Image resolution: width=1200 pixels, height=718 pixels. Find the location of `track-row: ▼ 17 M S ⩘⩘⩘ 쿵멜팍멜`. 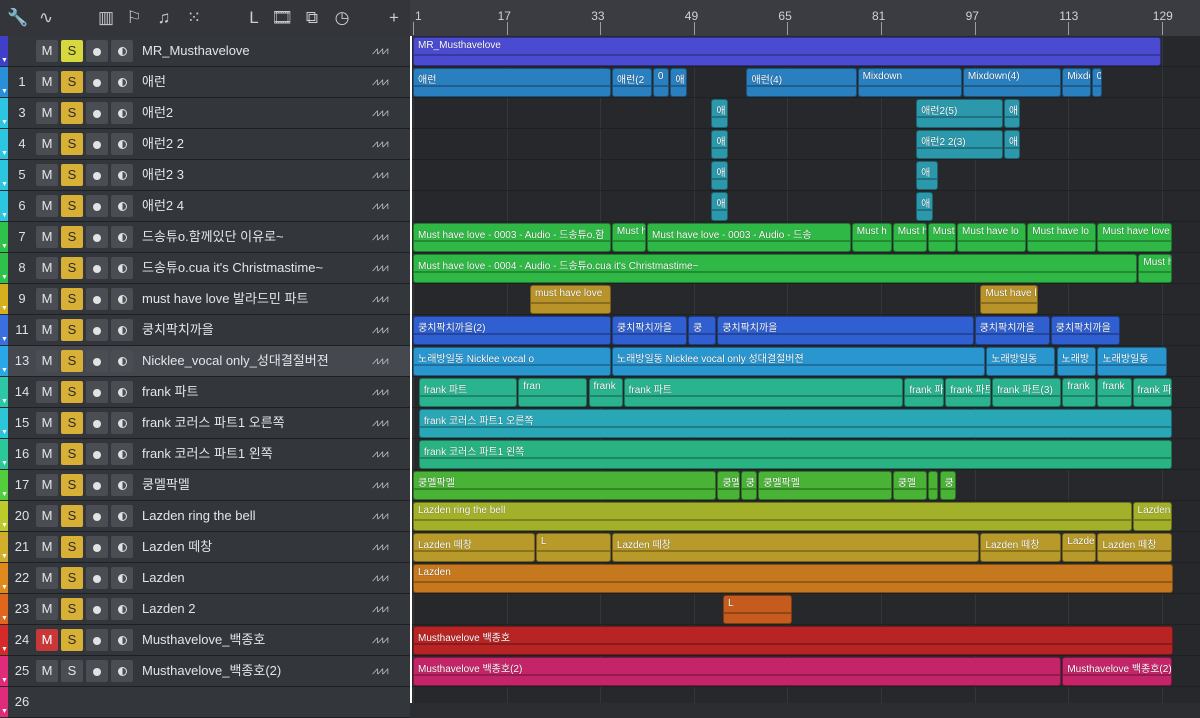

track-row: ▼ 17 M S ⩘⩘⩘ 쿵멜팍멜 is located at coordinates (205, 485).